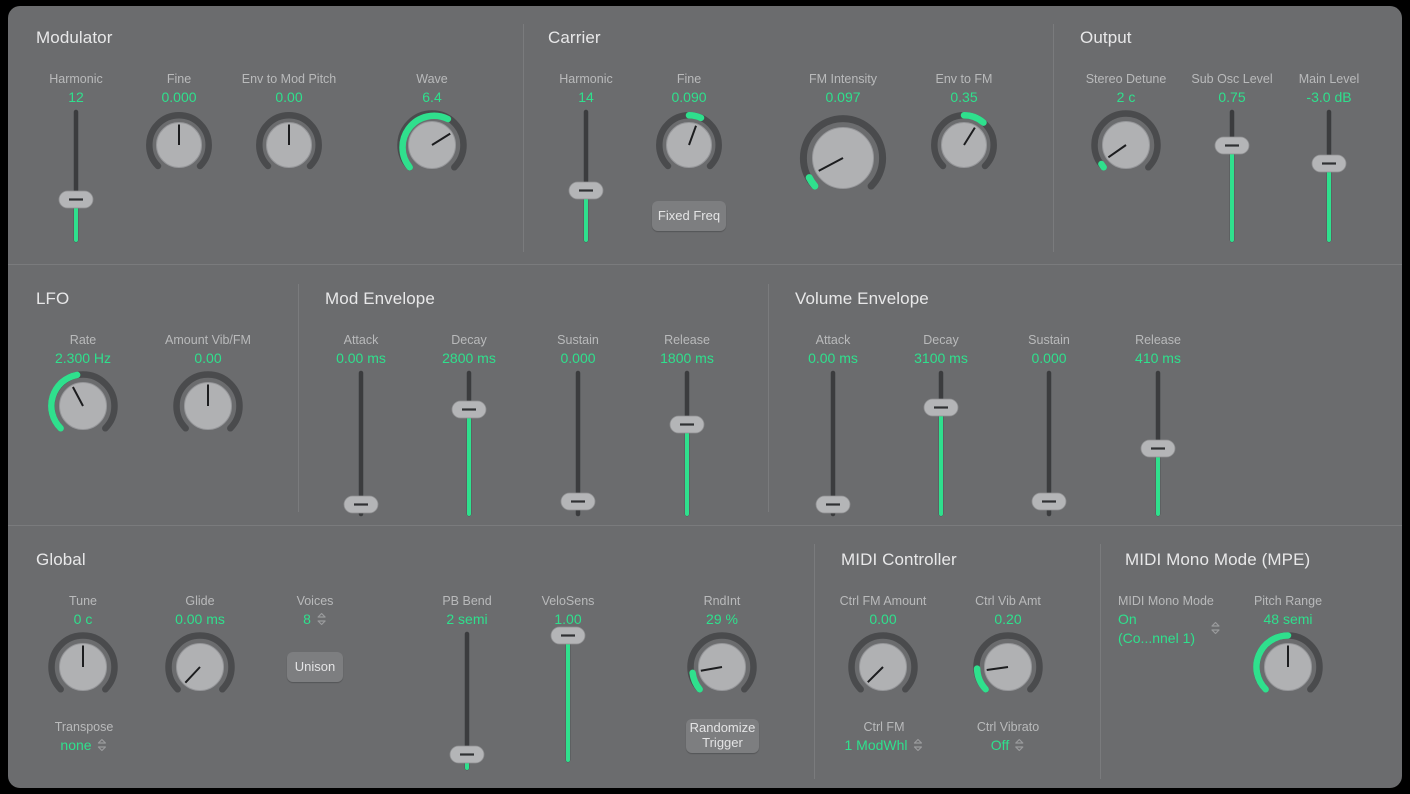 Image resolution: width=1410 pixels, height=794 pixels. I want to click on knob-global-tune, so click(83, 667).